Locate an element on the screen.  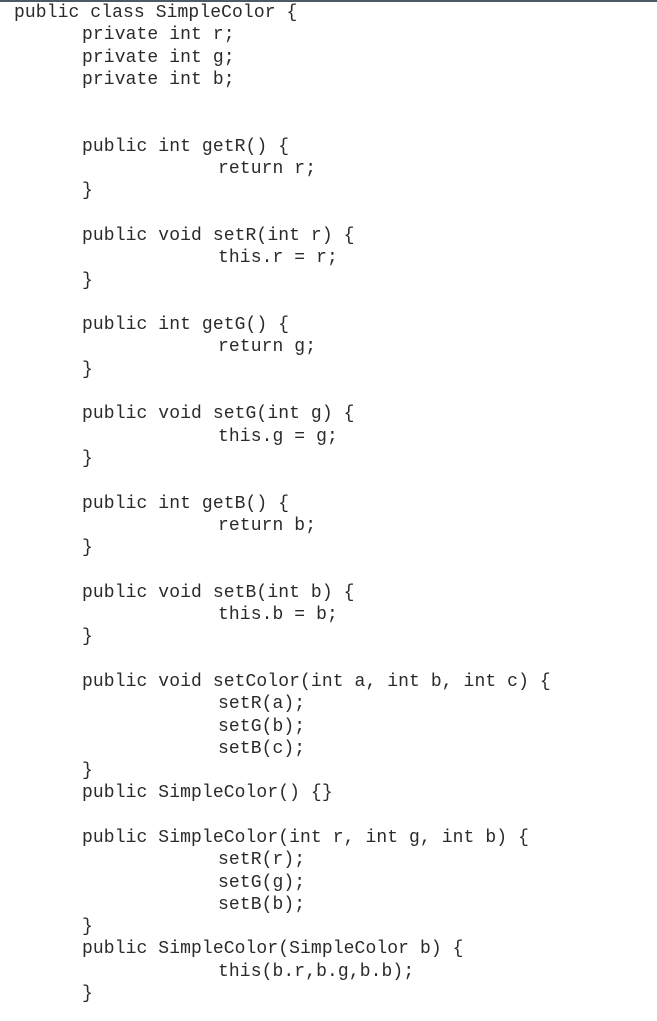
code-line-text: setG(g); is located at coordinates (262, 882).